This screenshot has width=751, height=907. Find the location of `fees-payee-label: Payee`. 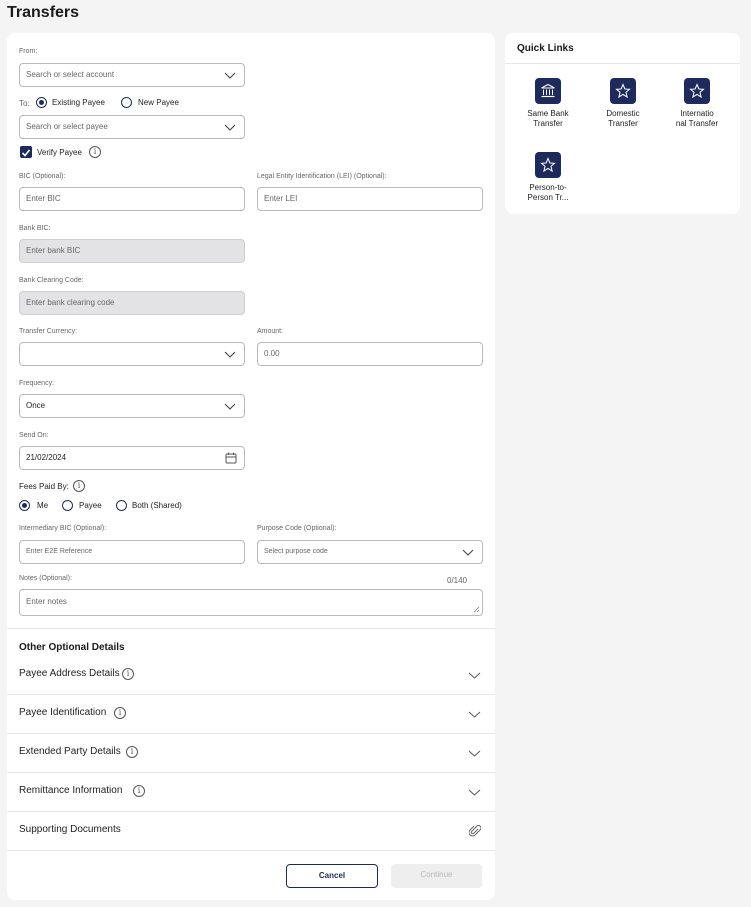

fees-payee-label: Payee is located at coordinates (90, 505).